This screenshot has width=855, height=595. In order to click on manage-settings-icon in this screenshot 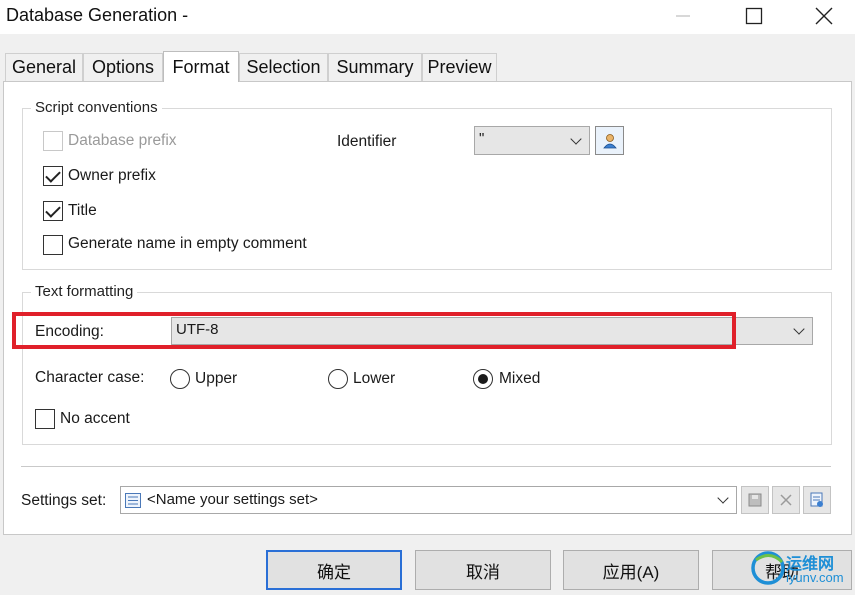, I will do `click(816, 499)`.